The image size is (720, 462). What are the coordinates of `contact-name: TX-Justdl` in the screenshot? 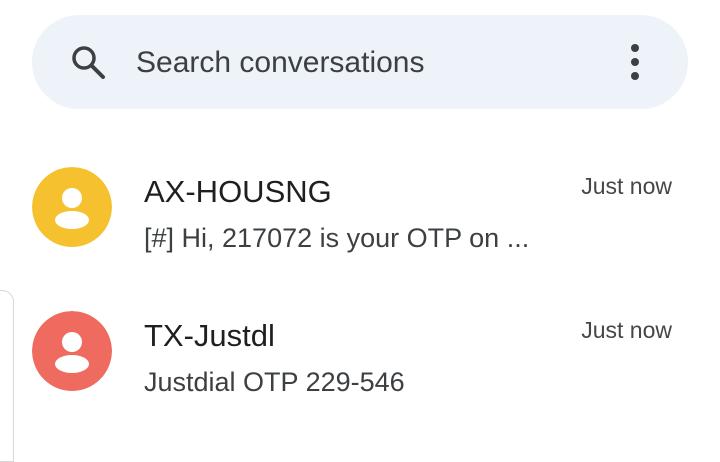 It's located at (209, 335).